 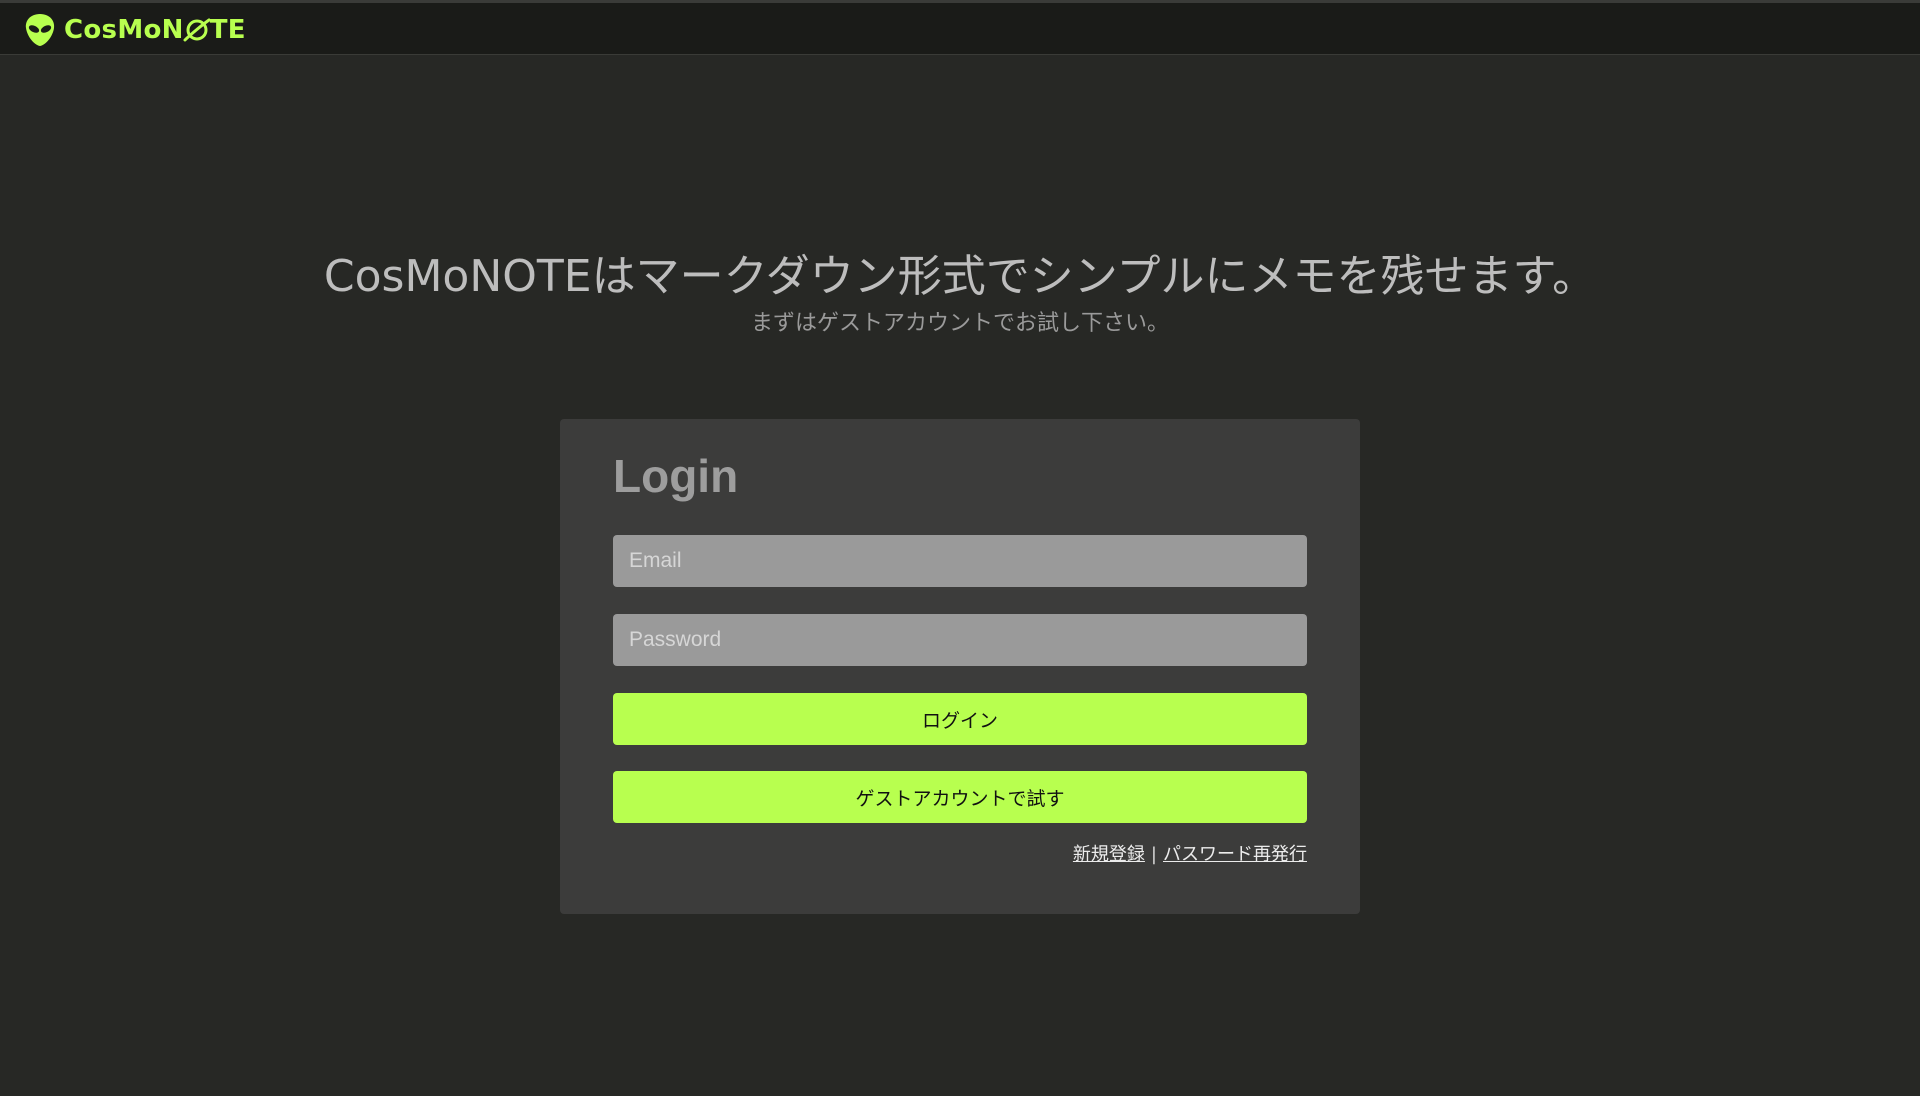 I want to click on app-logo: CosMoN TE, so click(x=135, y=30).